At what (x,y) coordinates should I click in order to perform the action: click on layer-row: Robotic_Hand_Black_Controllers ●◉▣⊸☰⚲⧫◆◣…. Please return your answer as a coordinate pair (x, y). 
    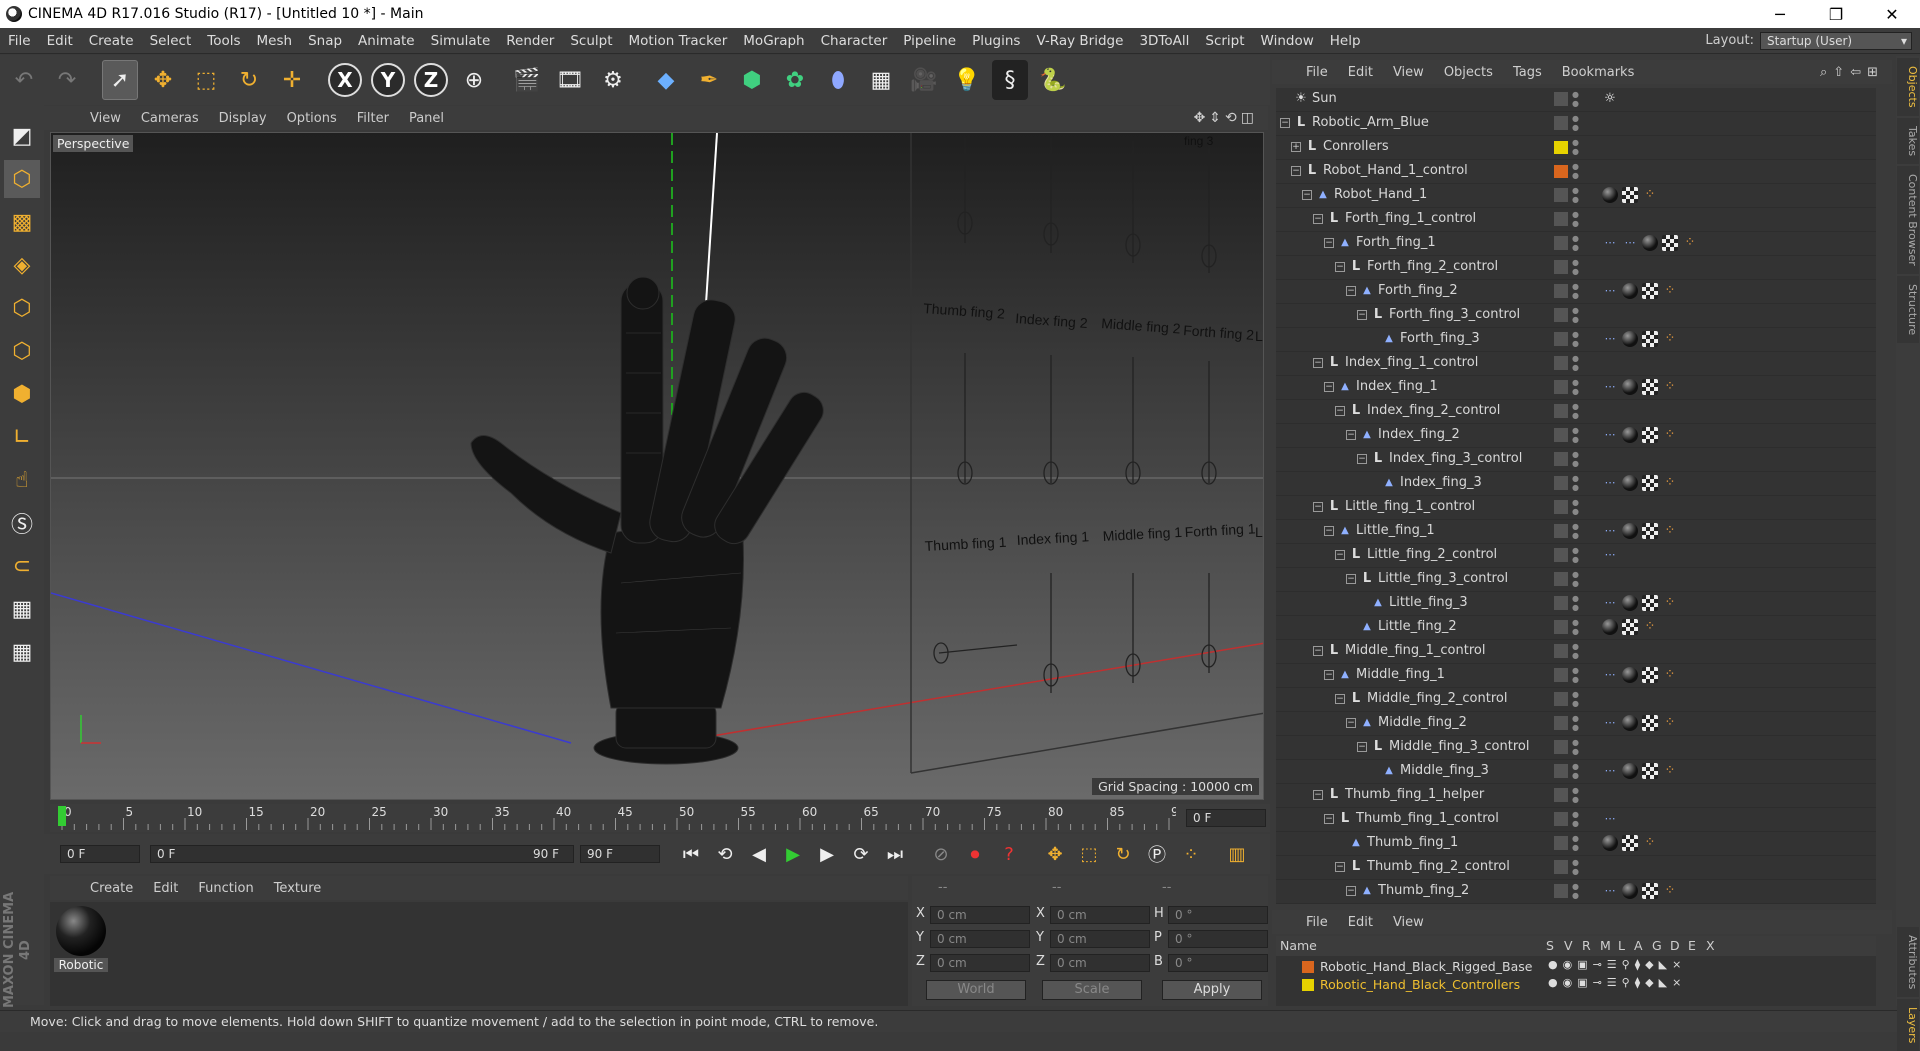
    Looking at the image, I should click on (1576, 985).